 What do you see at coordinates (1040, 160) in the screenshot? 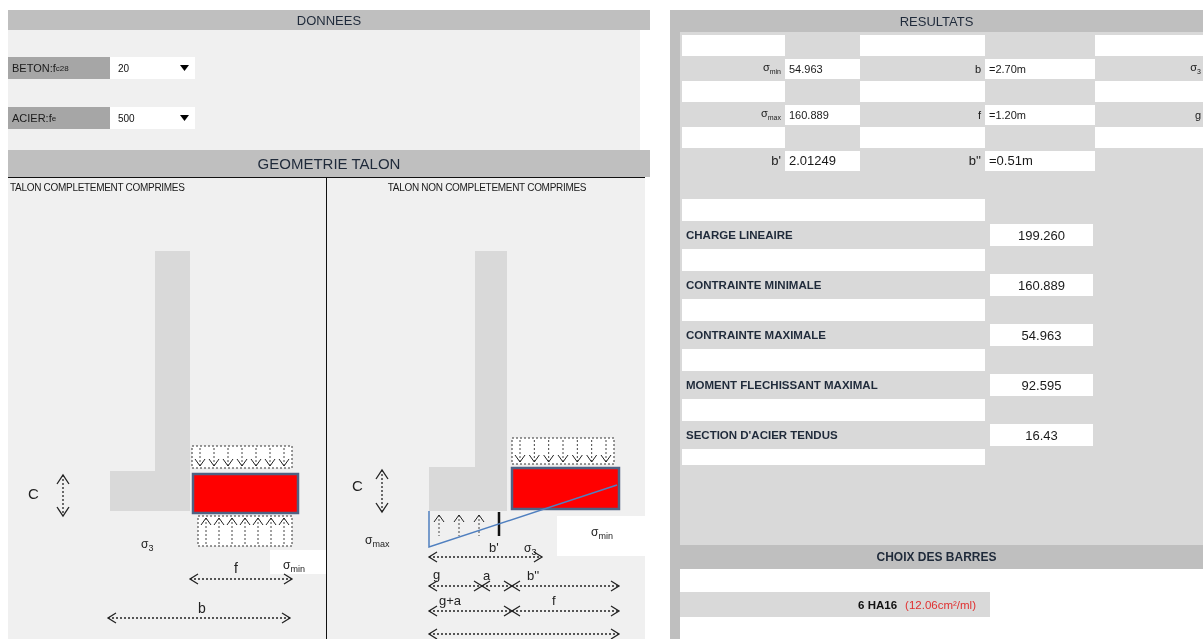
I see `value-cell: =0.51m` at bounding box center [1040, 160].